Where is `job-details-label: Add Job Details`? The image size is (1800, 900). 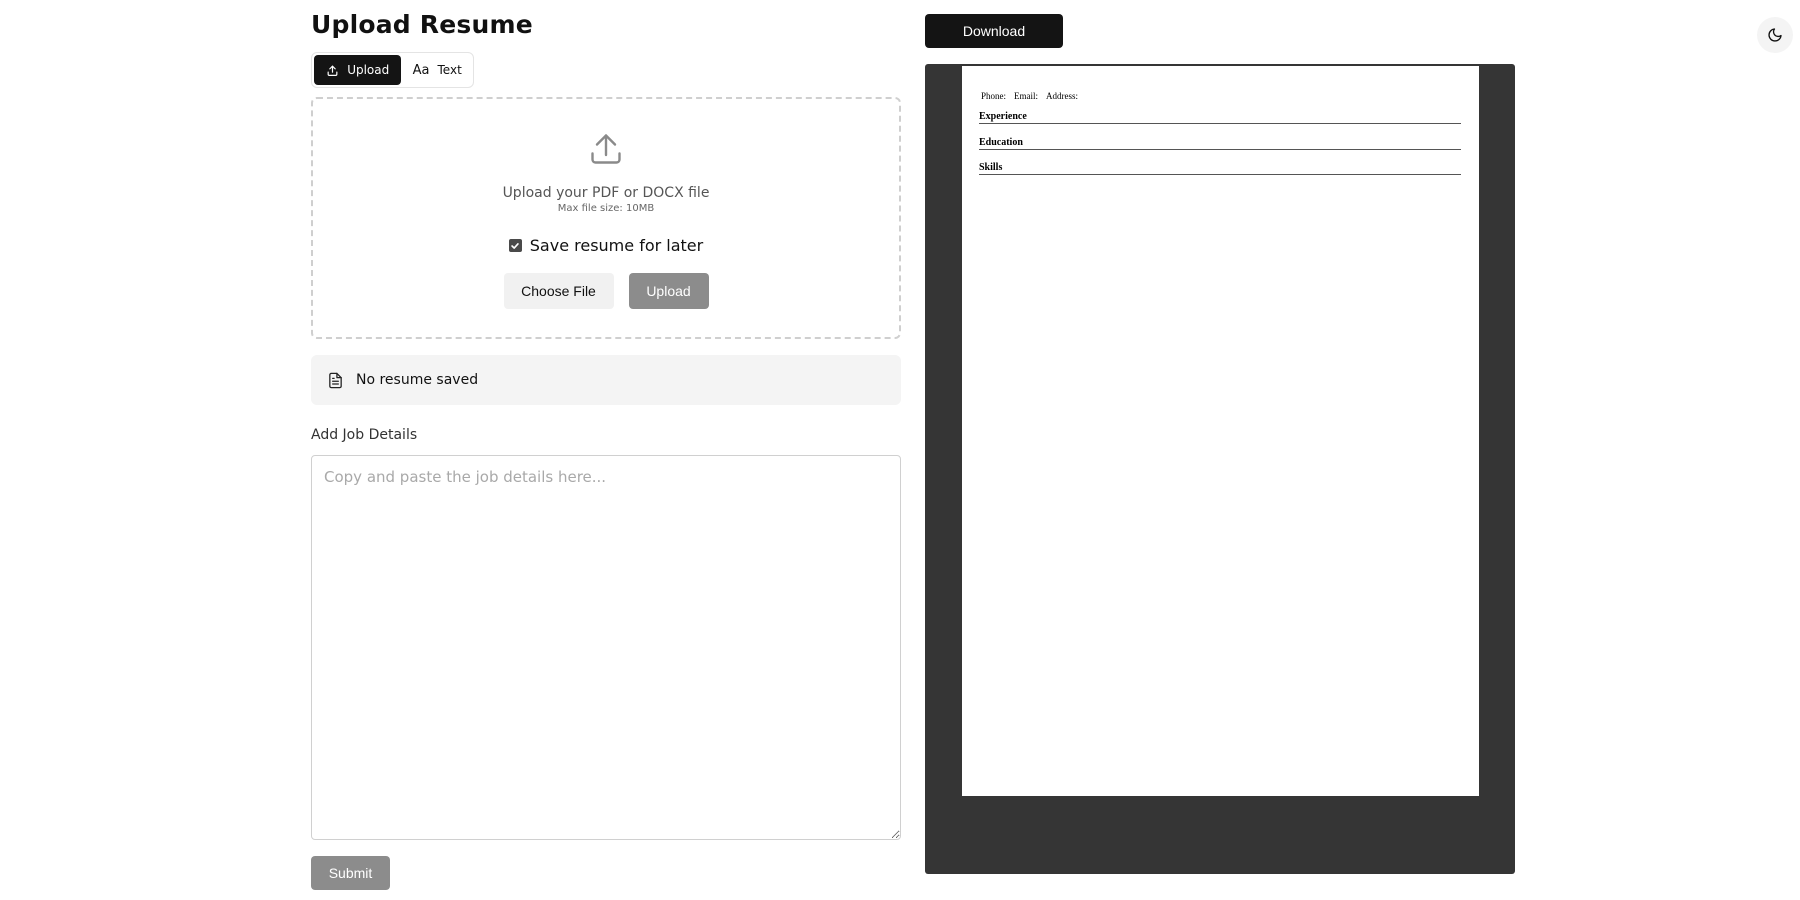 job-details-label: Add Job Details is located at coordinates (364, 435).